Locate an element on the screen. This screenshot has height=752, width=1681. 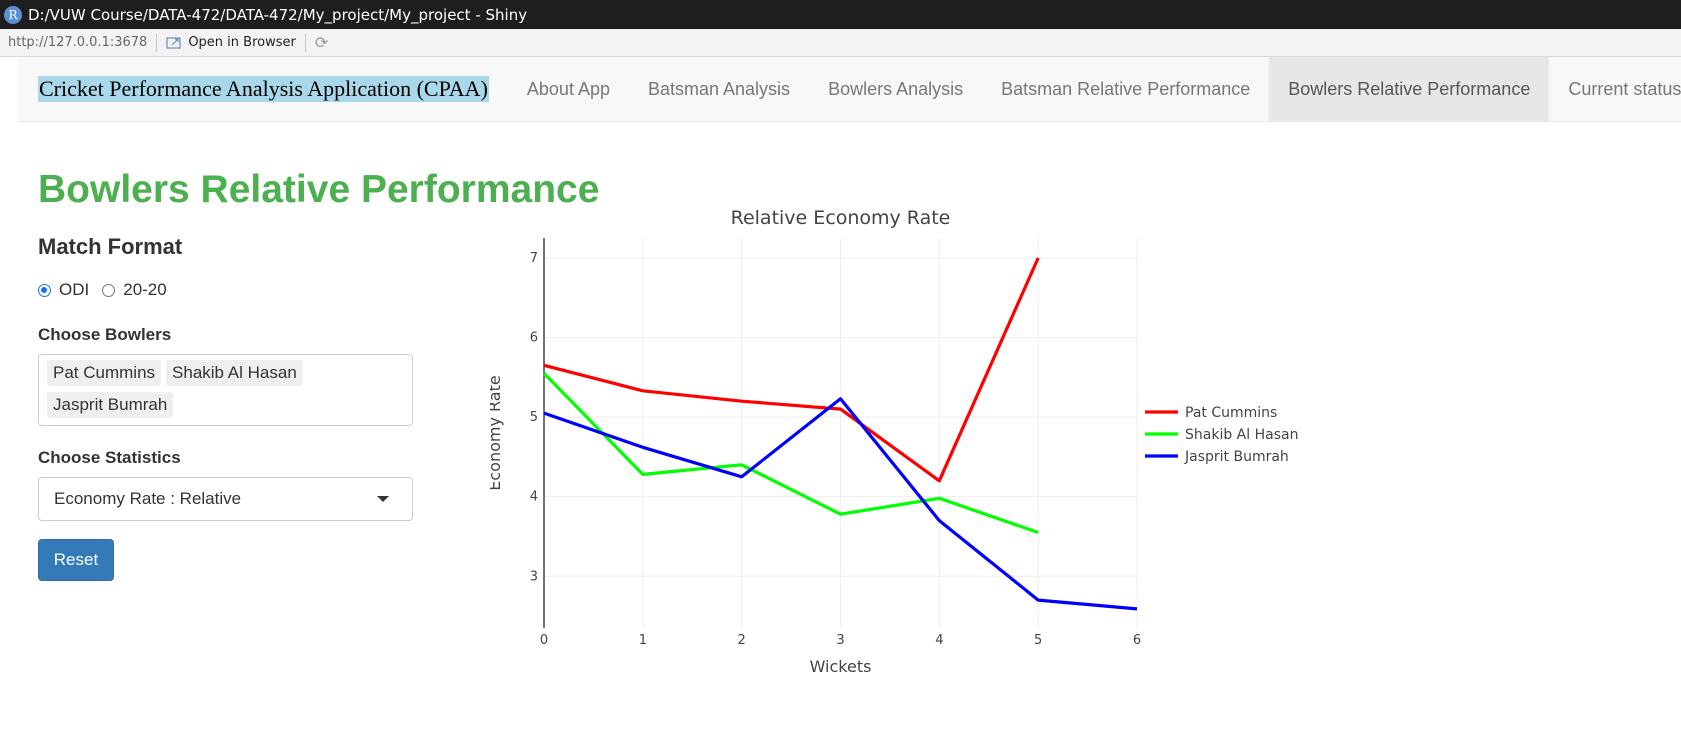
legend-label: Jasprit Bumrah is located at coordinates (1236, 457).